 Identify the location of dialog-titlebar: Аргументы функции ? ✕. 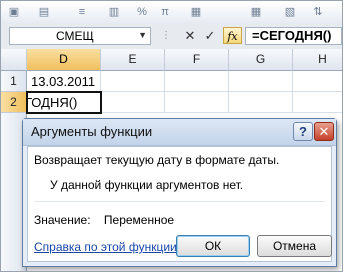
(179, 132).